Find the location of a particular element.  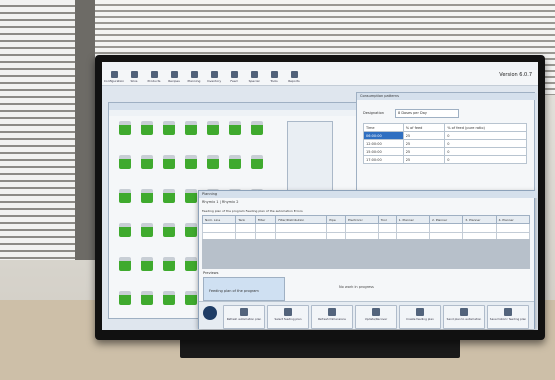

col-time: Time is located at coordinates (383, 127).